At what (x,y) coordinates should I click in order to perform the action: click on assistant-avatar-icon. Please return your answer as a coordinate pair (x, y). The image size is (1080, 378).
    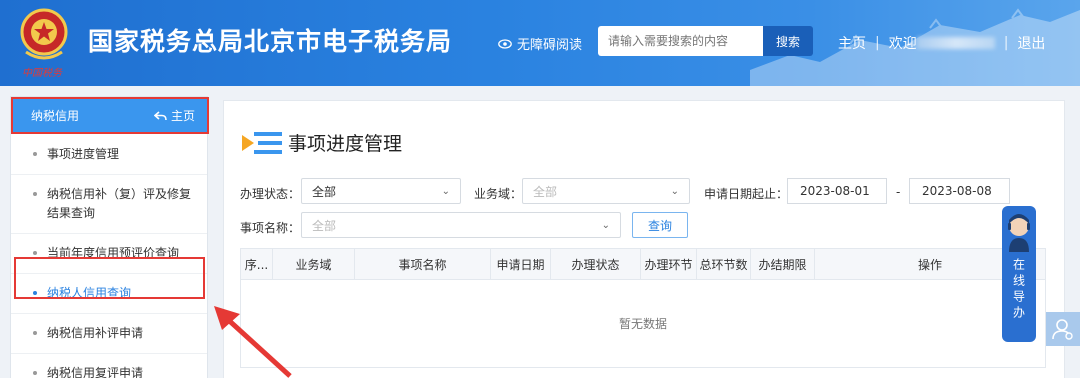
    Looking at the image, I should click on (1019, 233).